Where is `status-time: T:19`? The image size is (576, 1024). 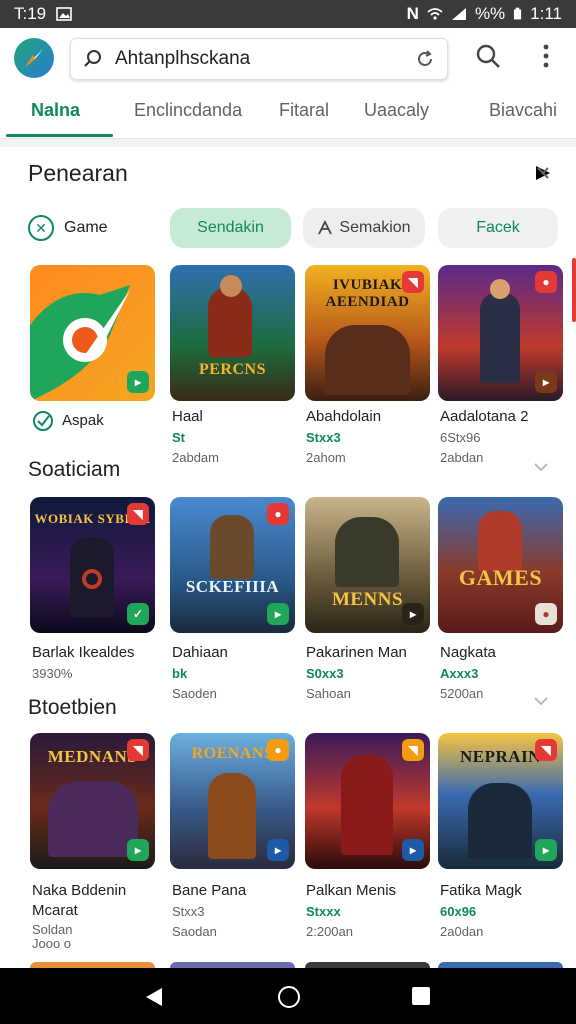
status-time: T:19 is located at coordinates (30, 13).